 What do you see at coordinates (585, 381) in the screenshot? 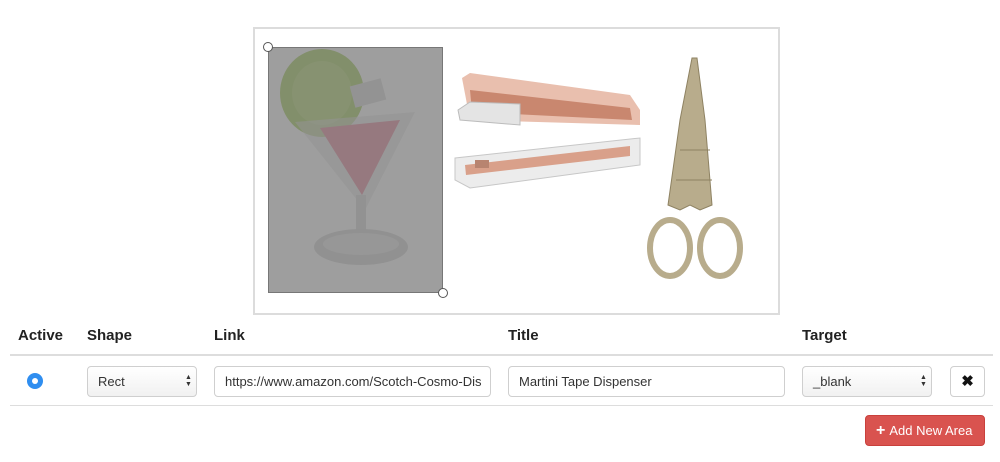
I see `title-input-value: Martini Tape Dispenser` at bounding box center [585, 381].